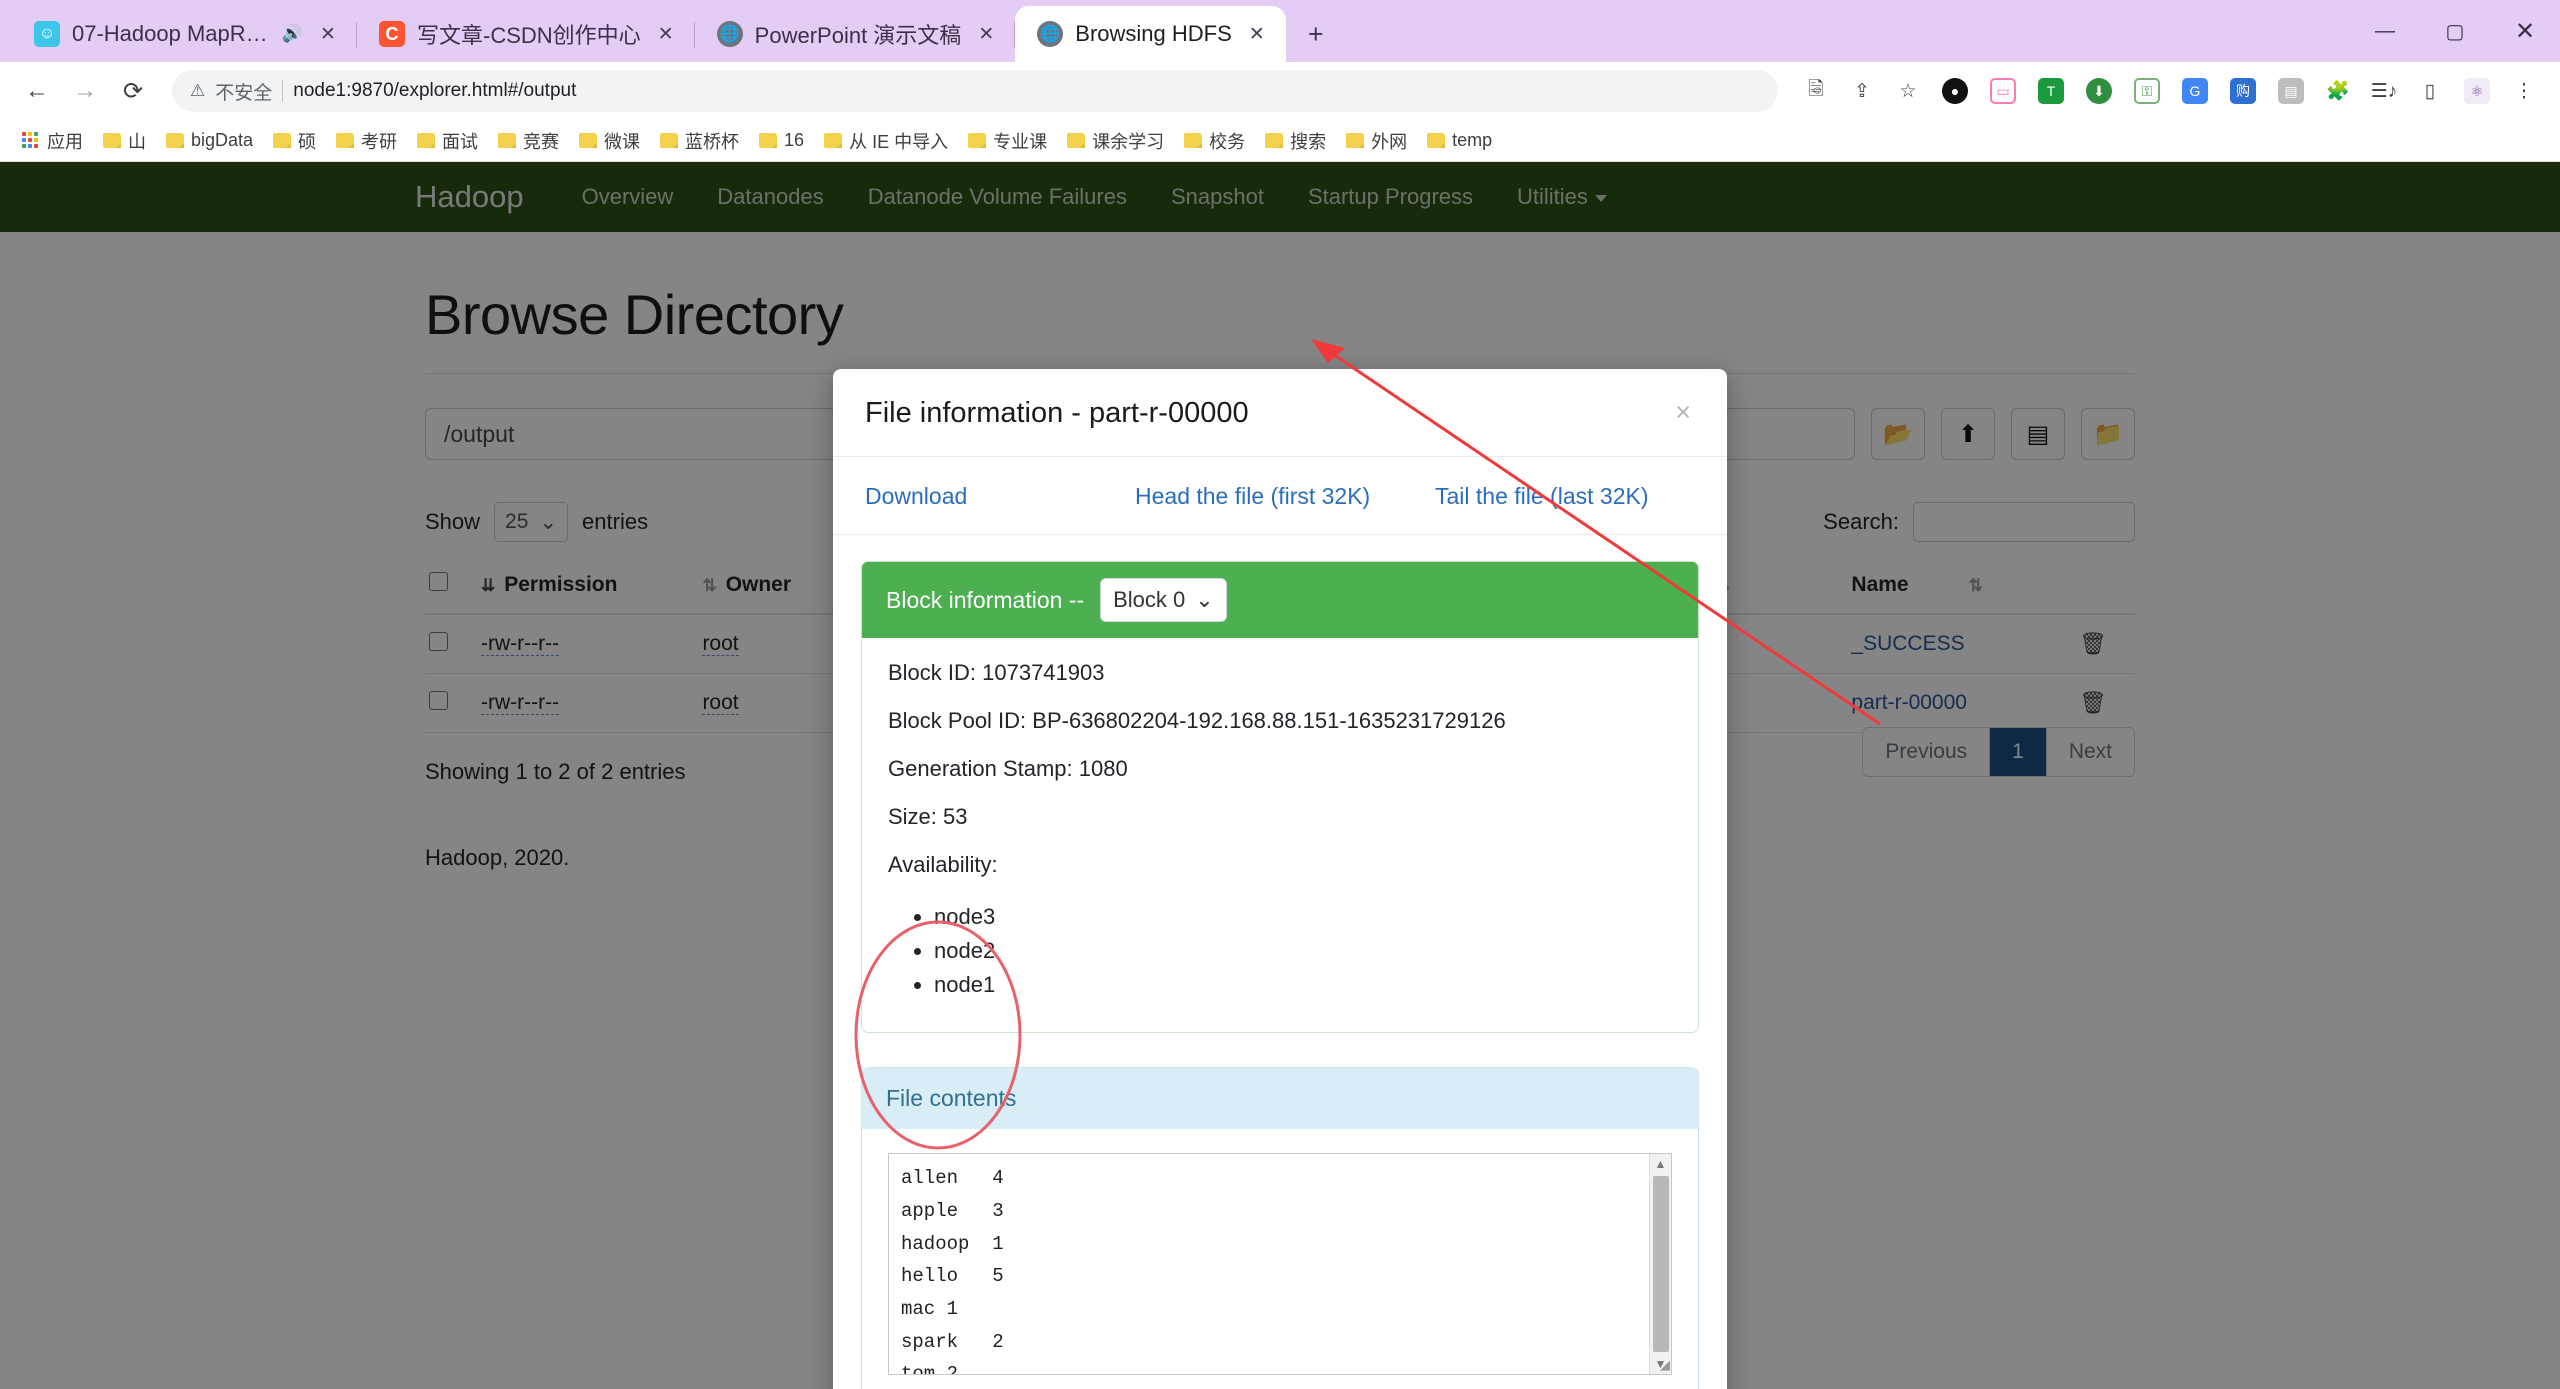  Describe the element at coordinates (198, 90) in the screenshot. I see `not-secure-warning-icon: ⚠` at that location.